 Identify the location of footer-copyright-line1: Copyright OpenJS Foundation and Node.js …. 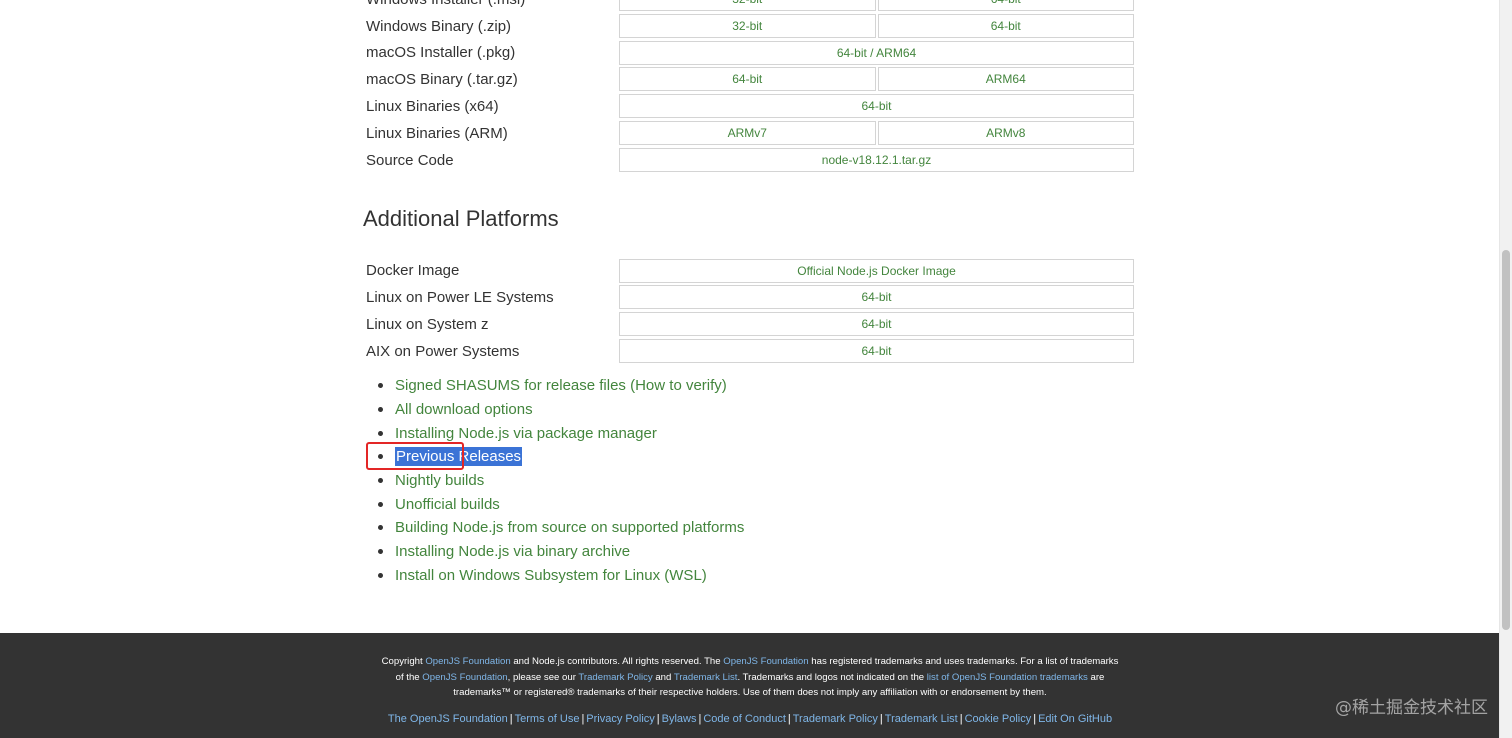
(750, 662).